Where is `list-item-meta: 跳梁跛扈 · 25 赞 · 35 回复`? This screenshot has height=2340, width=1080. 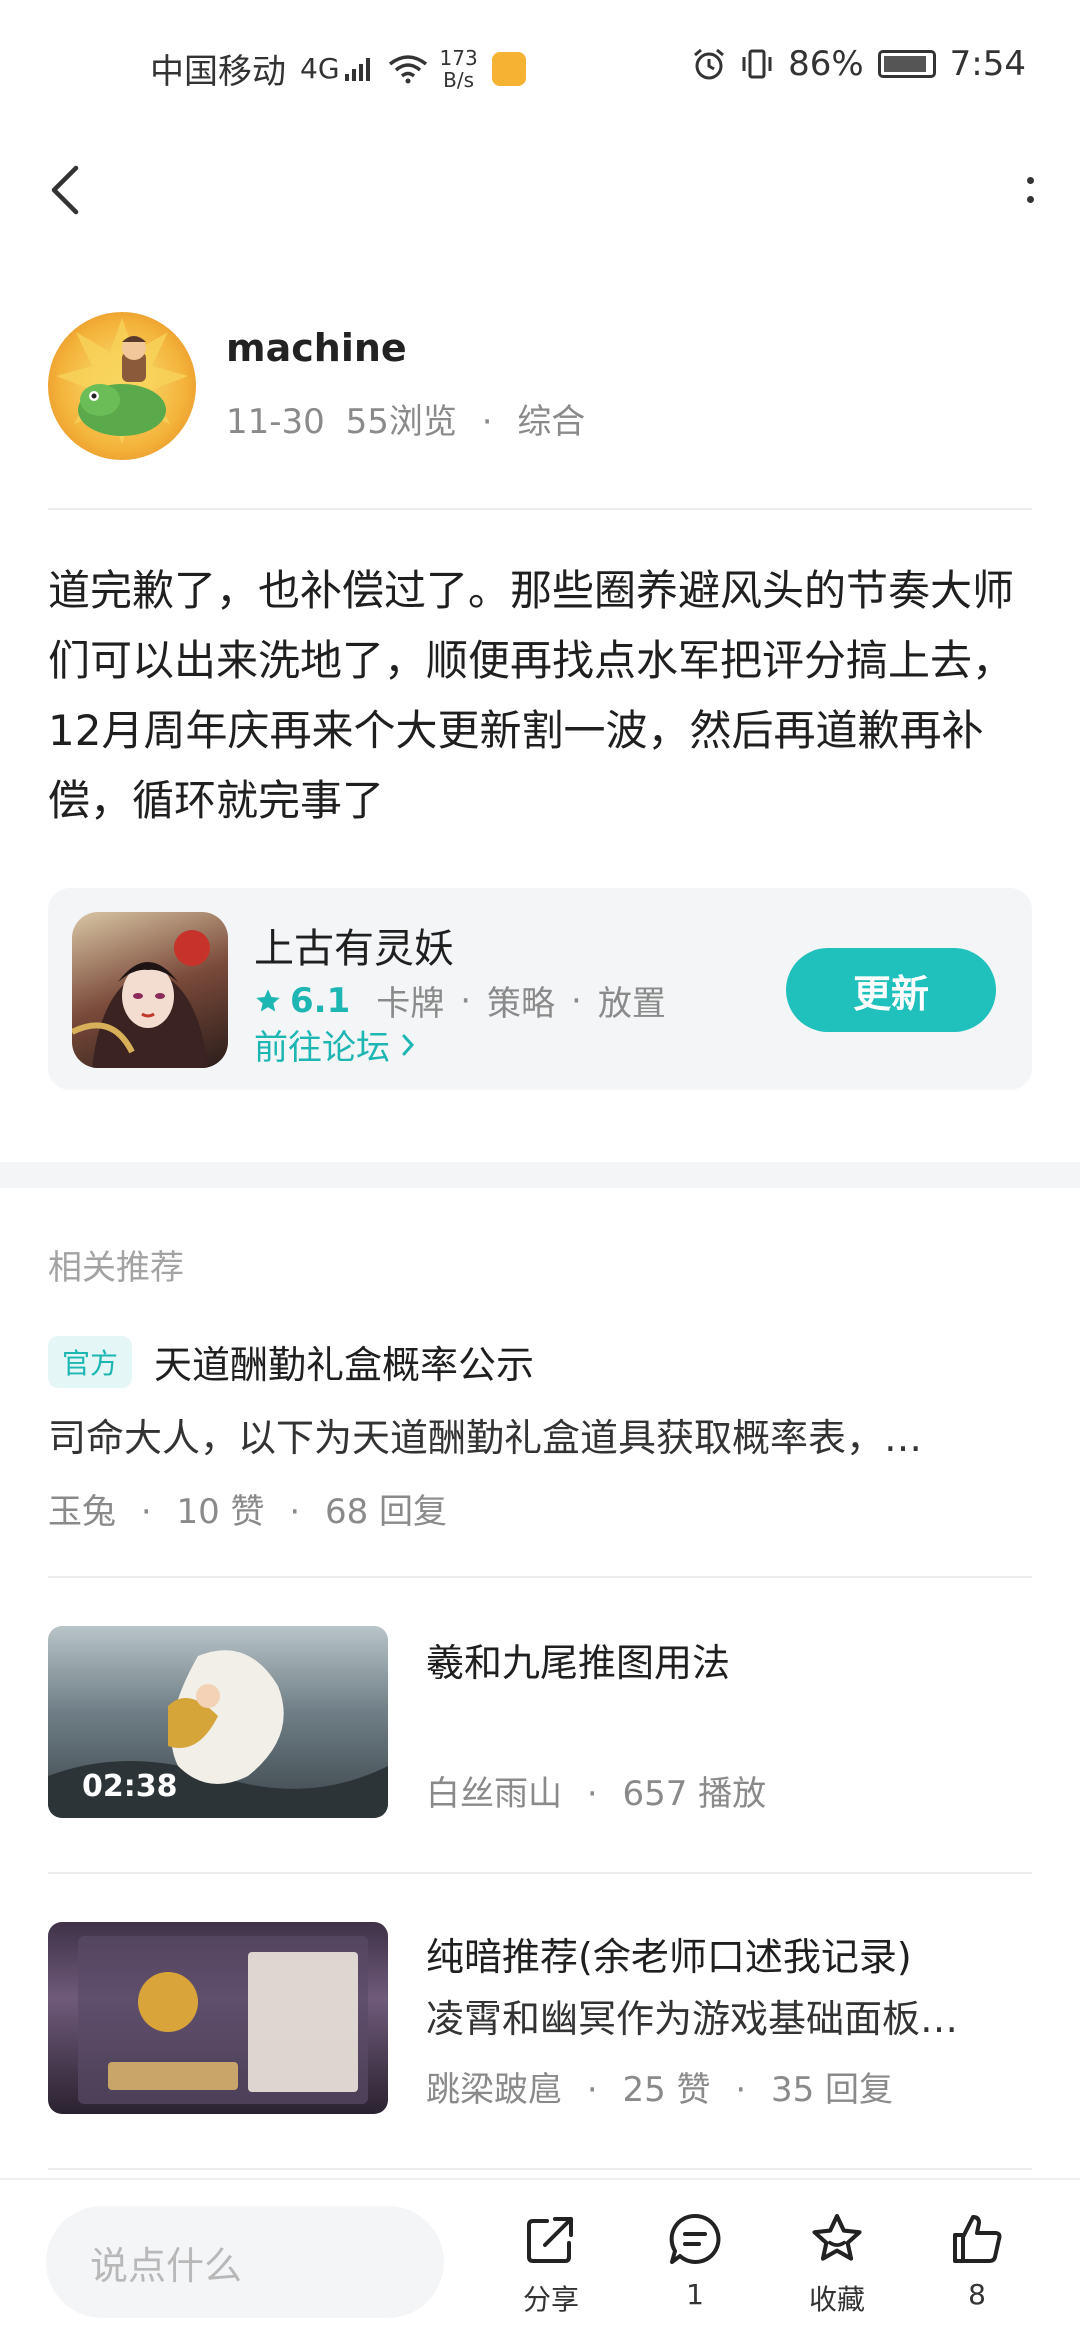 list-item-meta: 跳梁跛扈 · 25 赞 · 35 回复 is located at coordinates (659, 2086).